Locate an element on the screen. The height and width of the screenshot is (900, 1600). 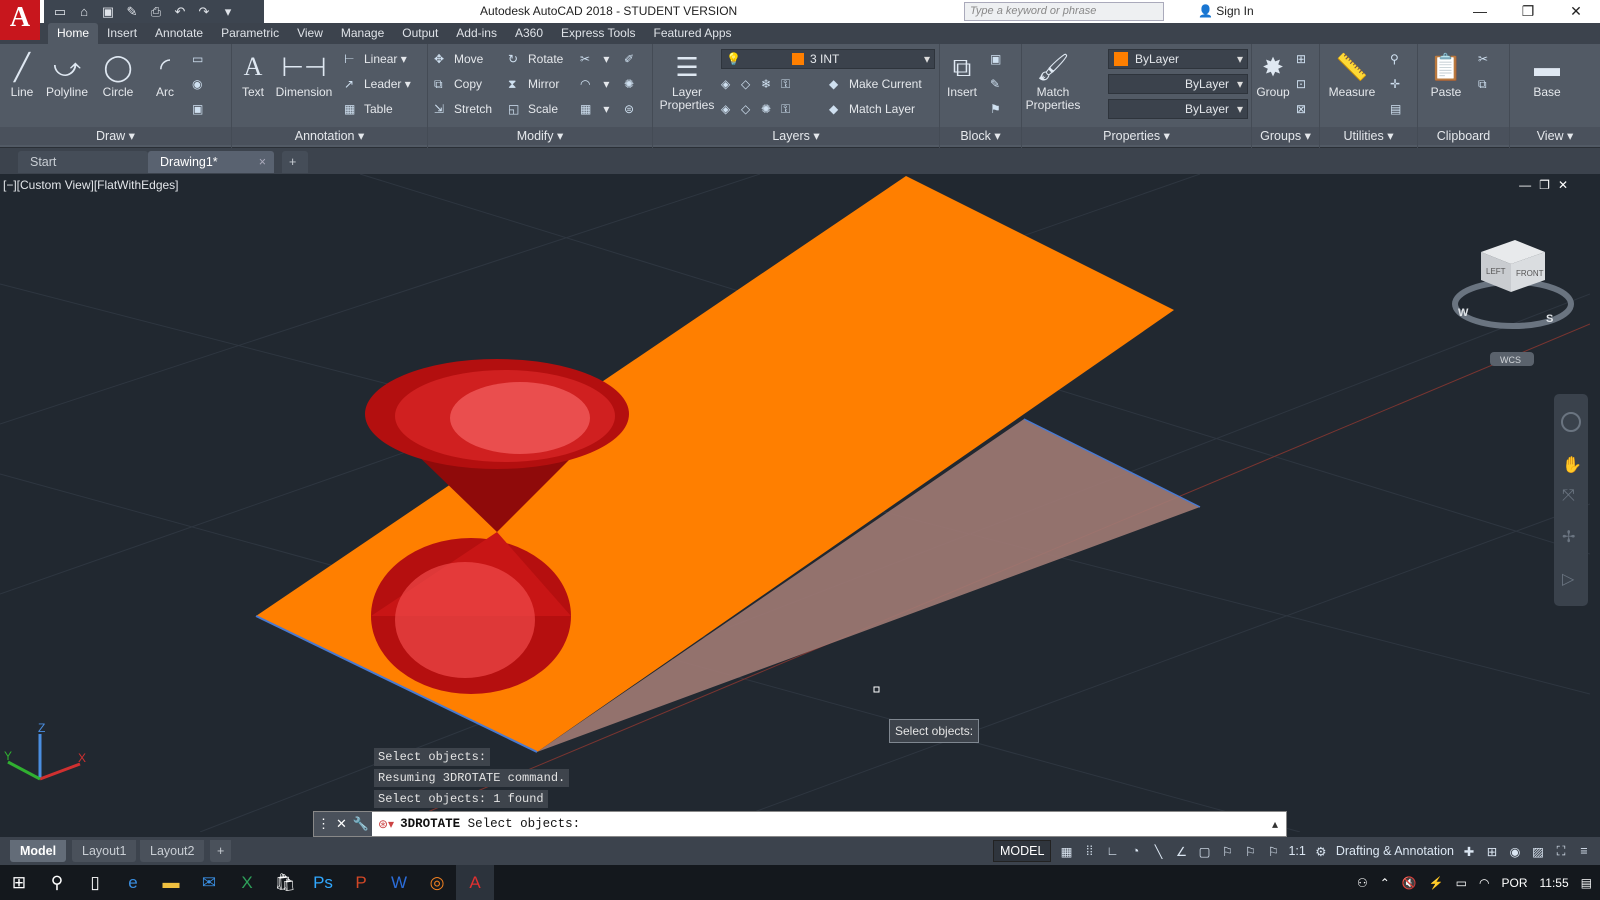
network-icon: ⚡ is located at coordinates (1436, 883).